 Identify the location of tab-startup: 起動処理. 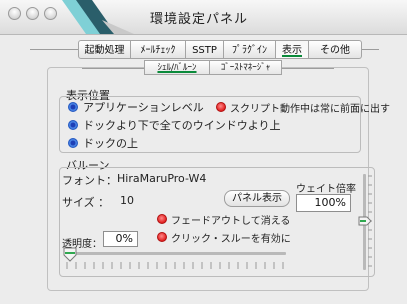
(104, 49).